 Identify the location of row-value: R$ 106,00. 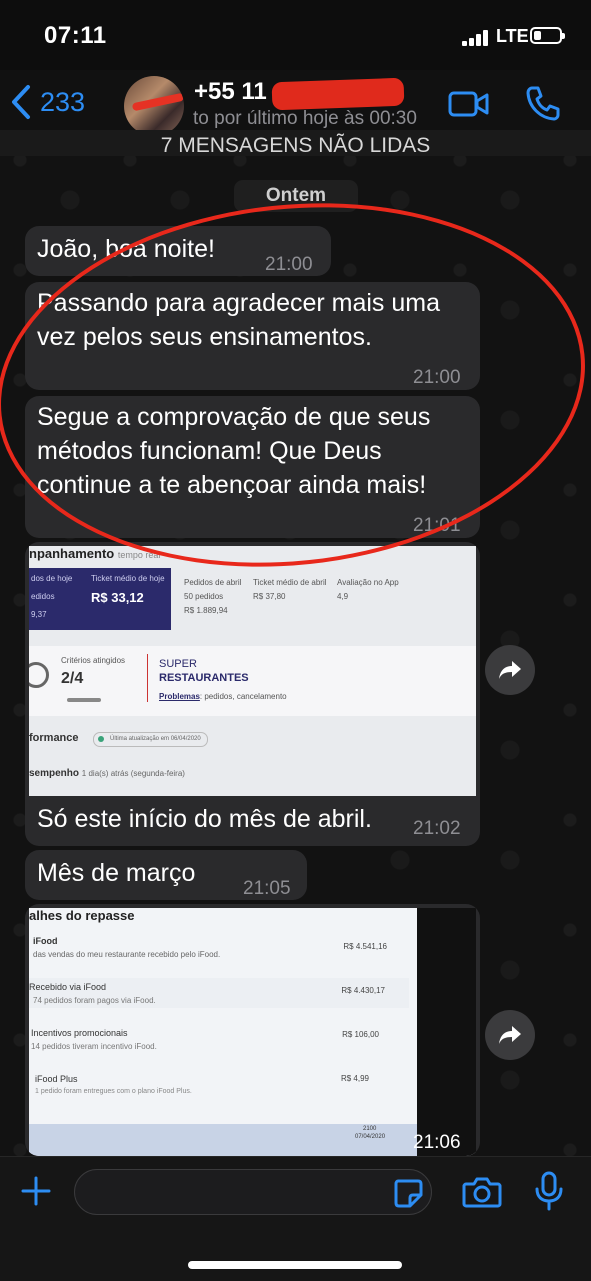
(360, 1034).